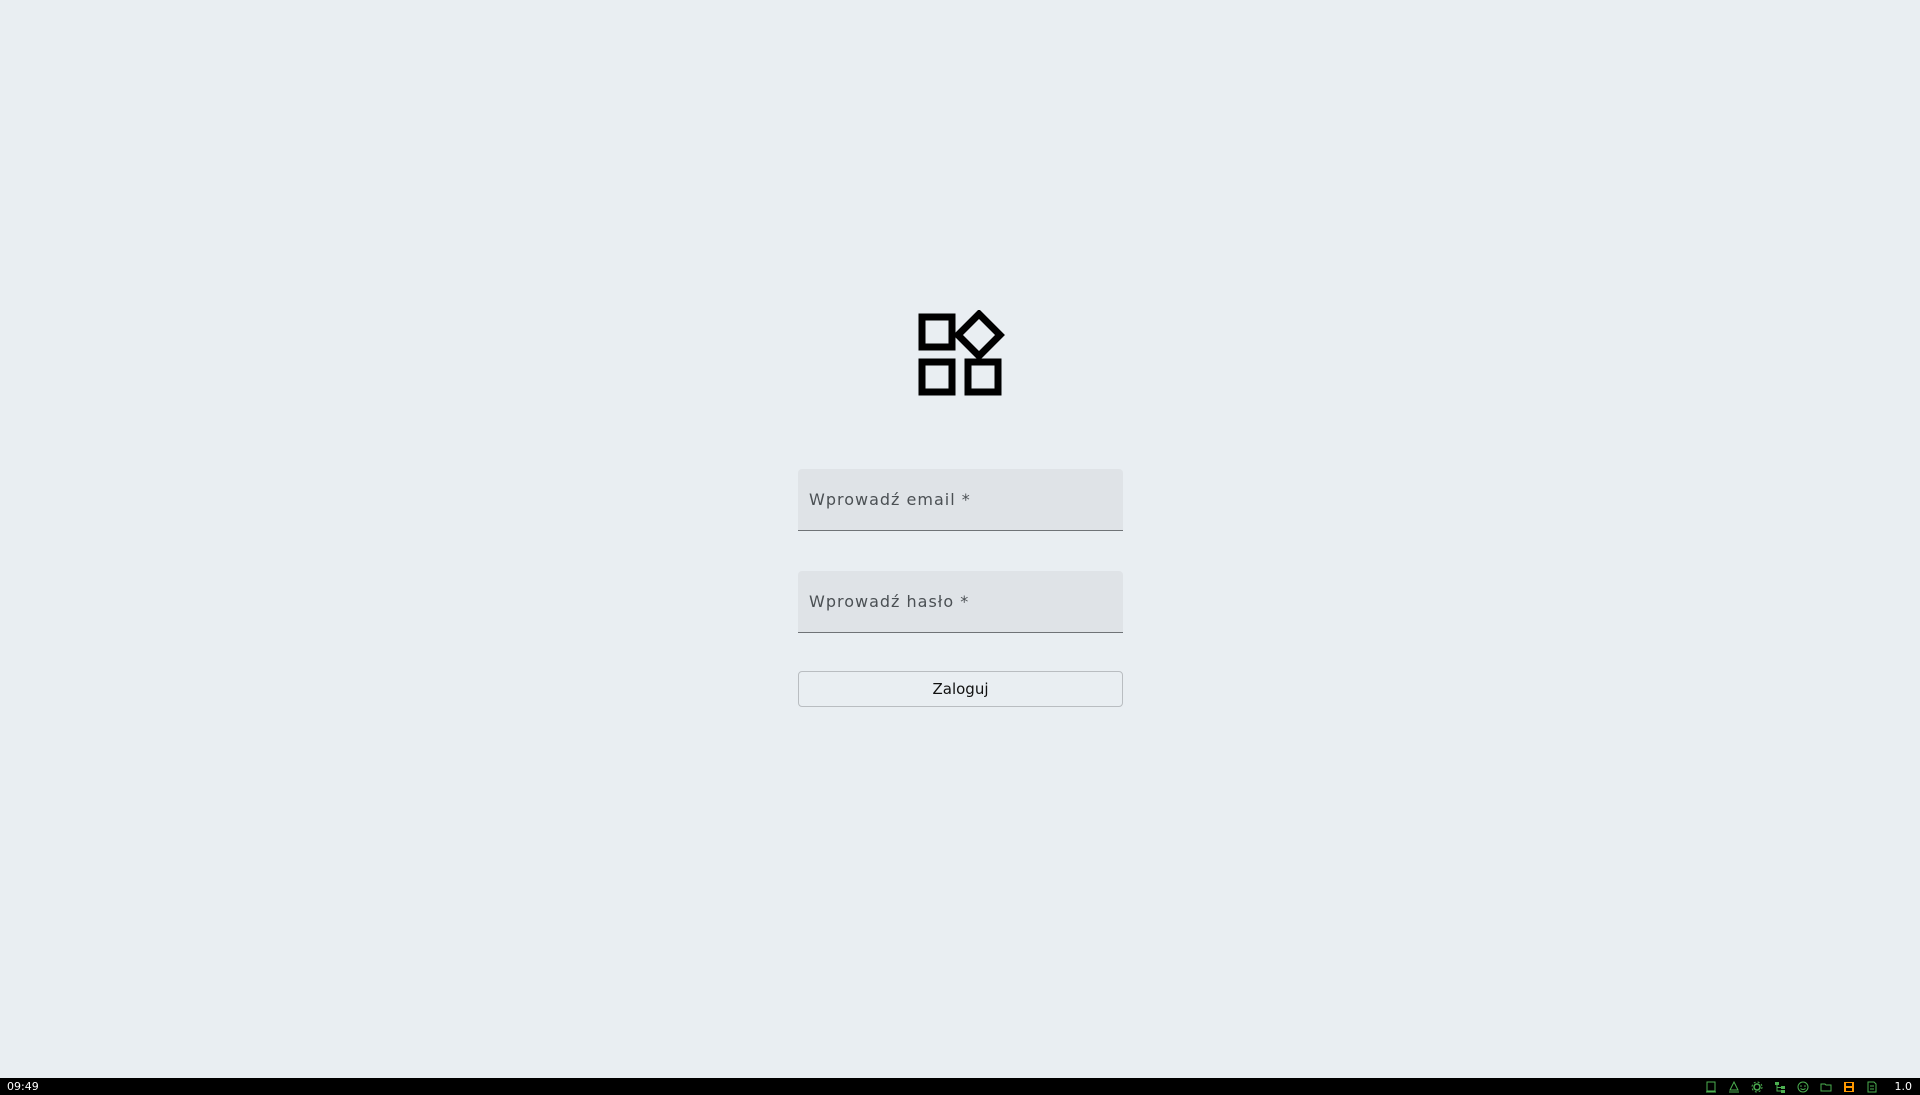 The width and height of the screenshot is (1920, 1095). I want to click on version-label: 1.0, so click(1903, 1086).